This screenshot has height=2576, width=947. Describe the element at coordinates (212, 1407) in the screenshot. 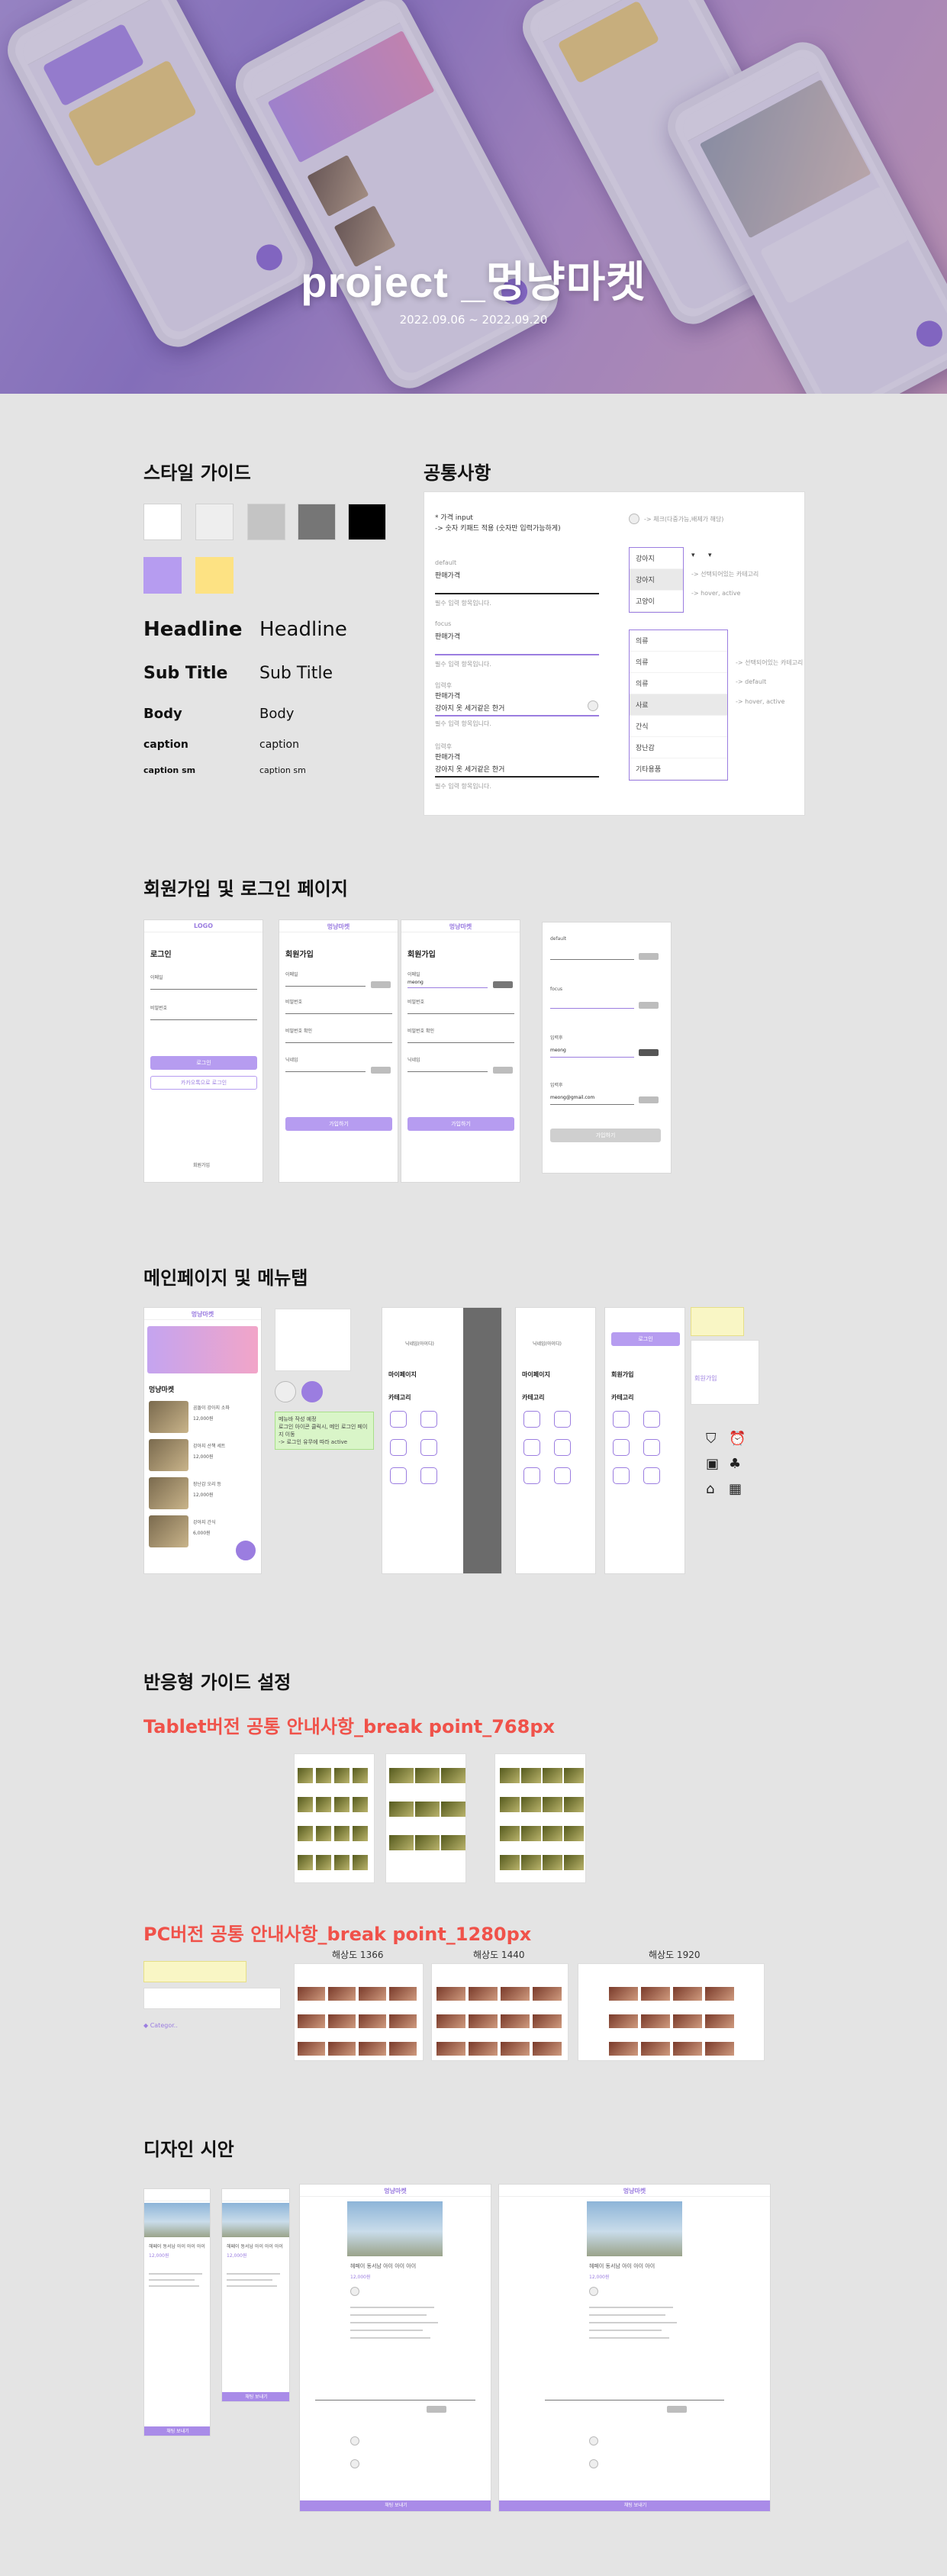

I see `product-name: 곰돌이 강아지 소파` at that location.